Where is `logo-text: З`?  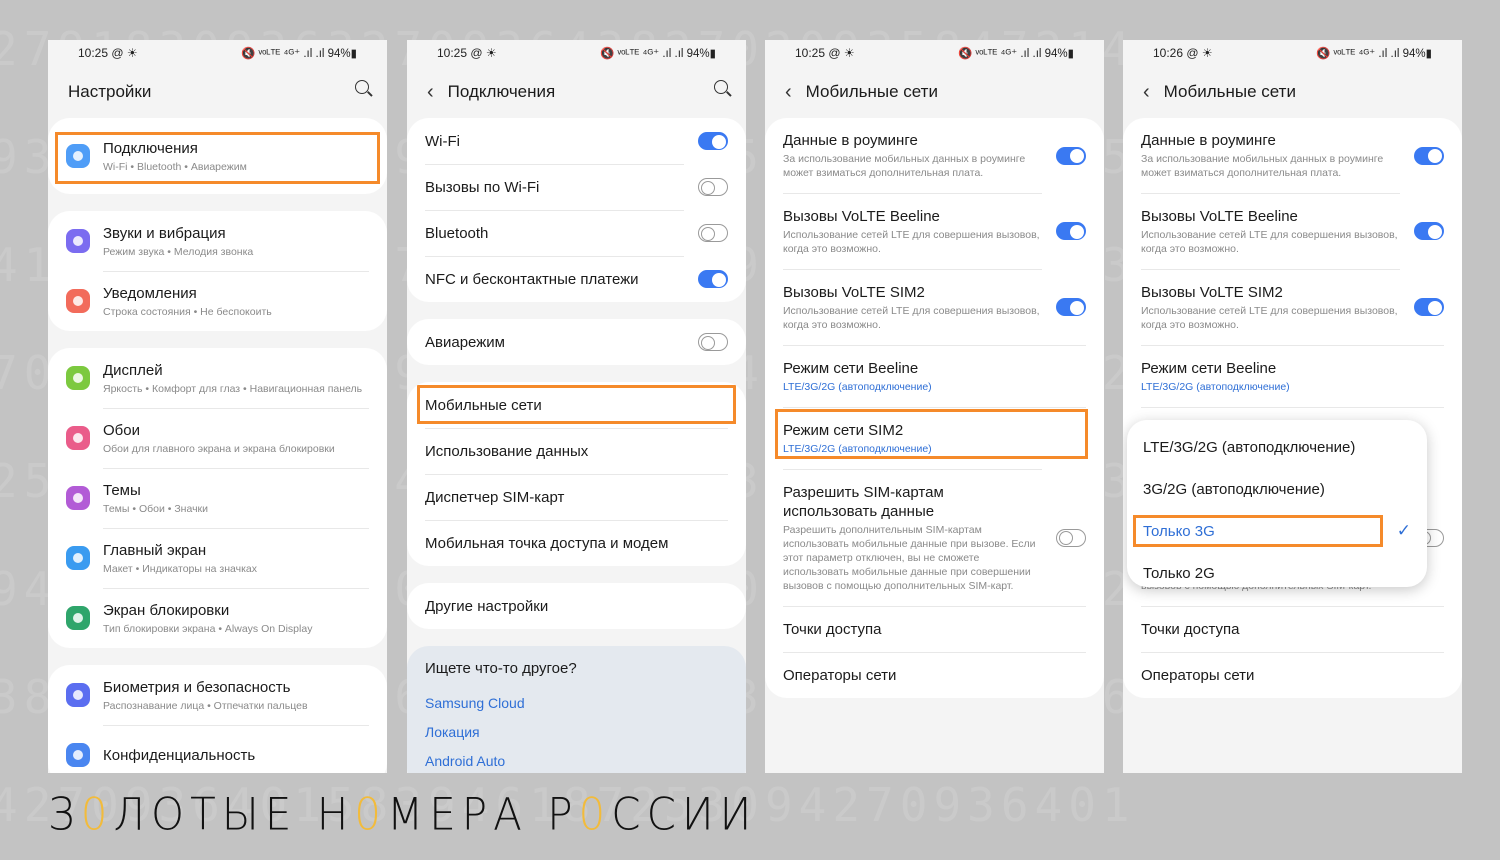 logo-text: З is located at coordinates (64, 814).